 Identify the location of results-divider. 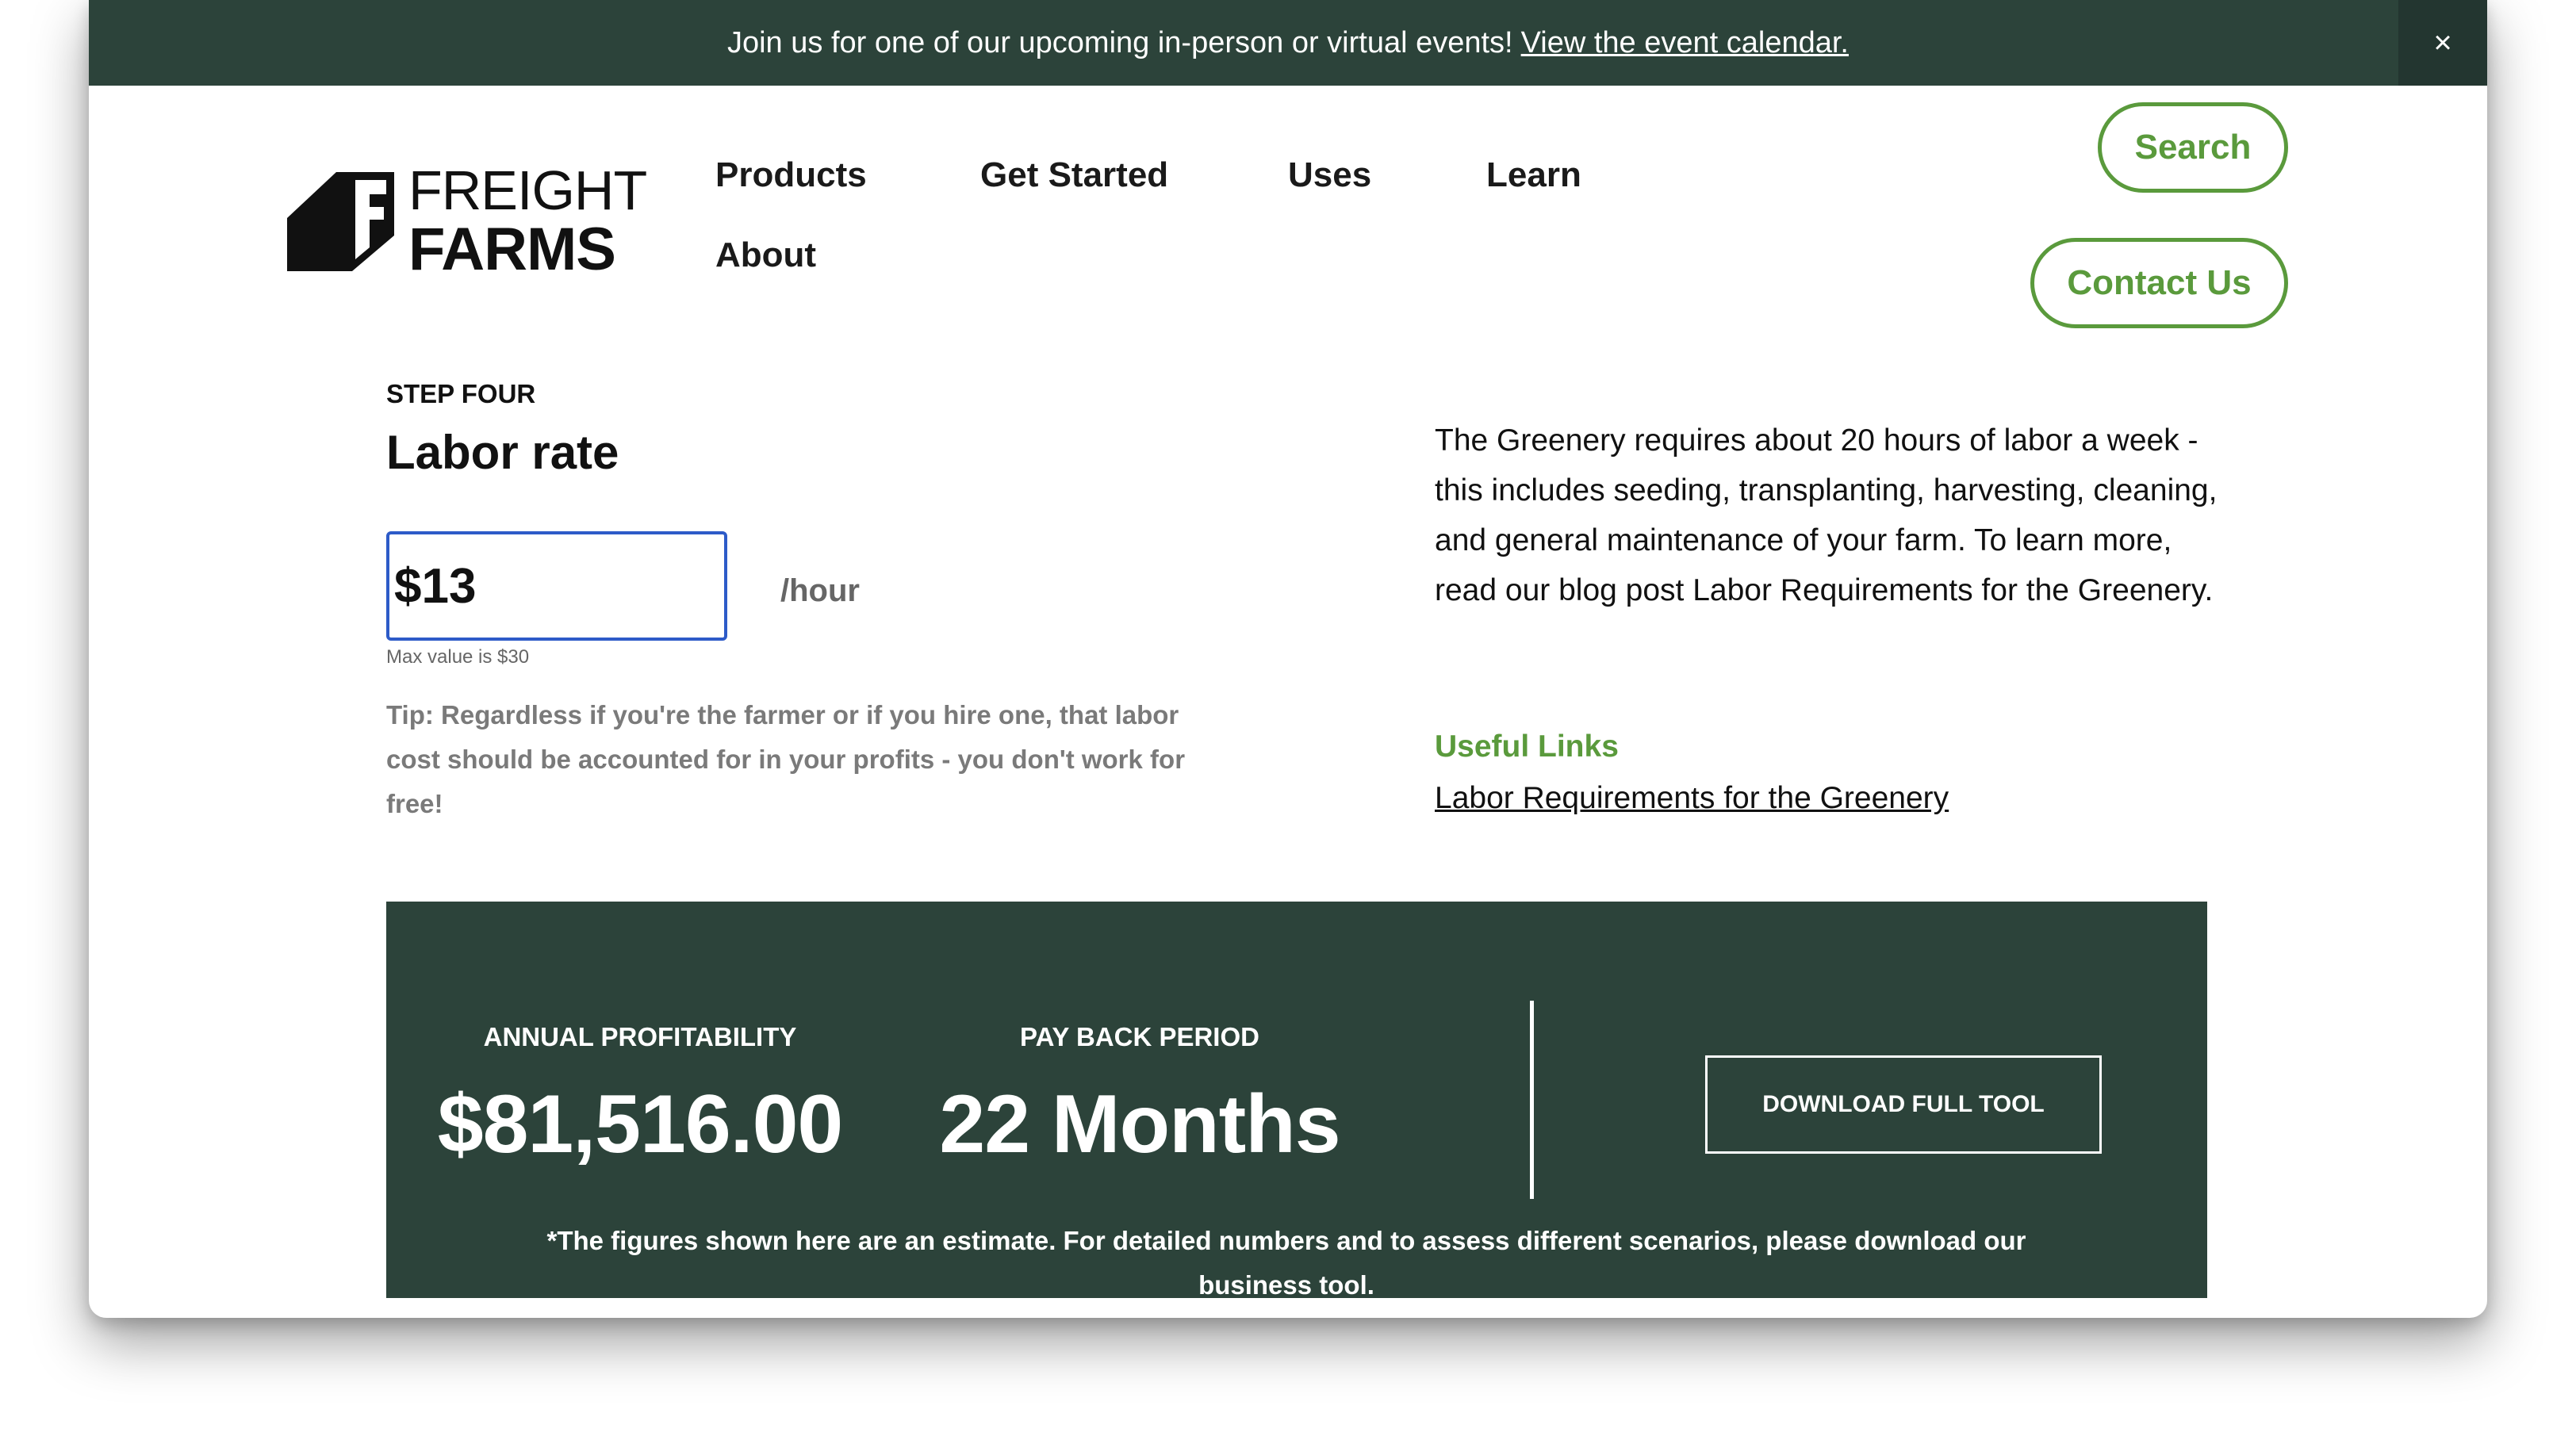
(1532, 1100).